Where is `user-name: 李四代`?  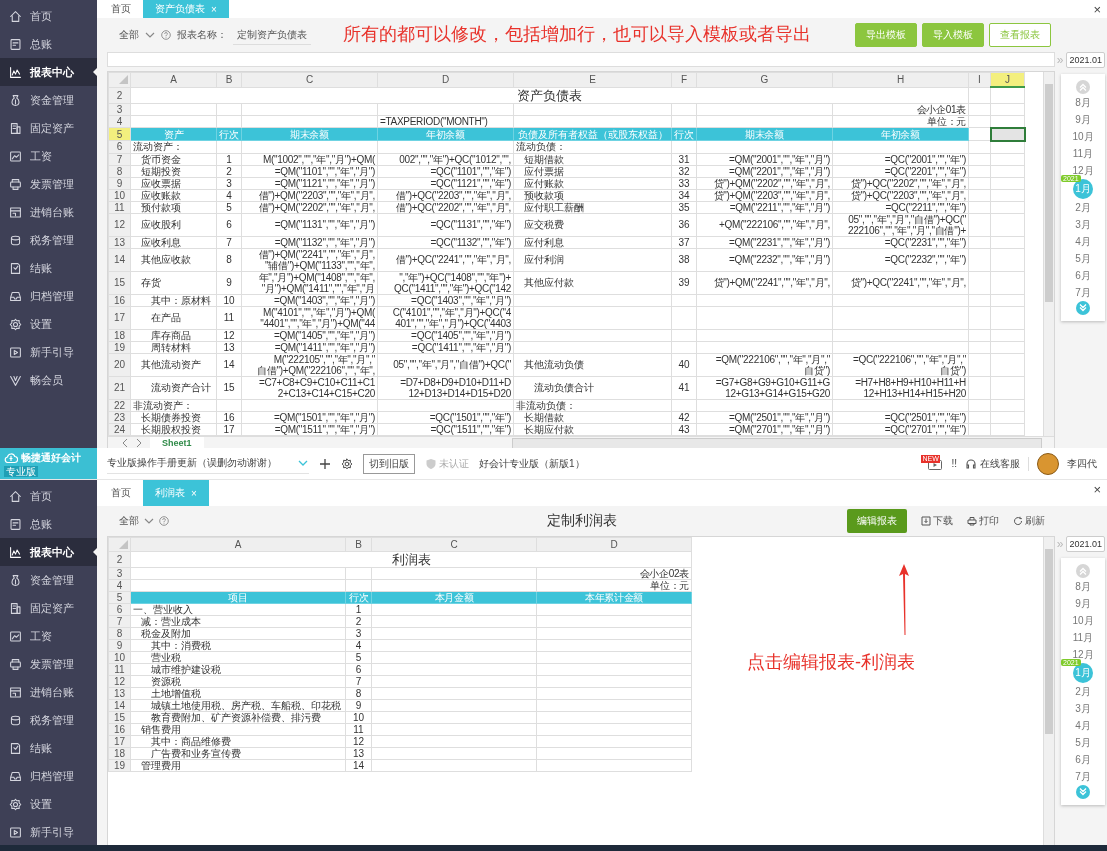 user-name: 李四代 is located at coordinates (1082, 463).